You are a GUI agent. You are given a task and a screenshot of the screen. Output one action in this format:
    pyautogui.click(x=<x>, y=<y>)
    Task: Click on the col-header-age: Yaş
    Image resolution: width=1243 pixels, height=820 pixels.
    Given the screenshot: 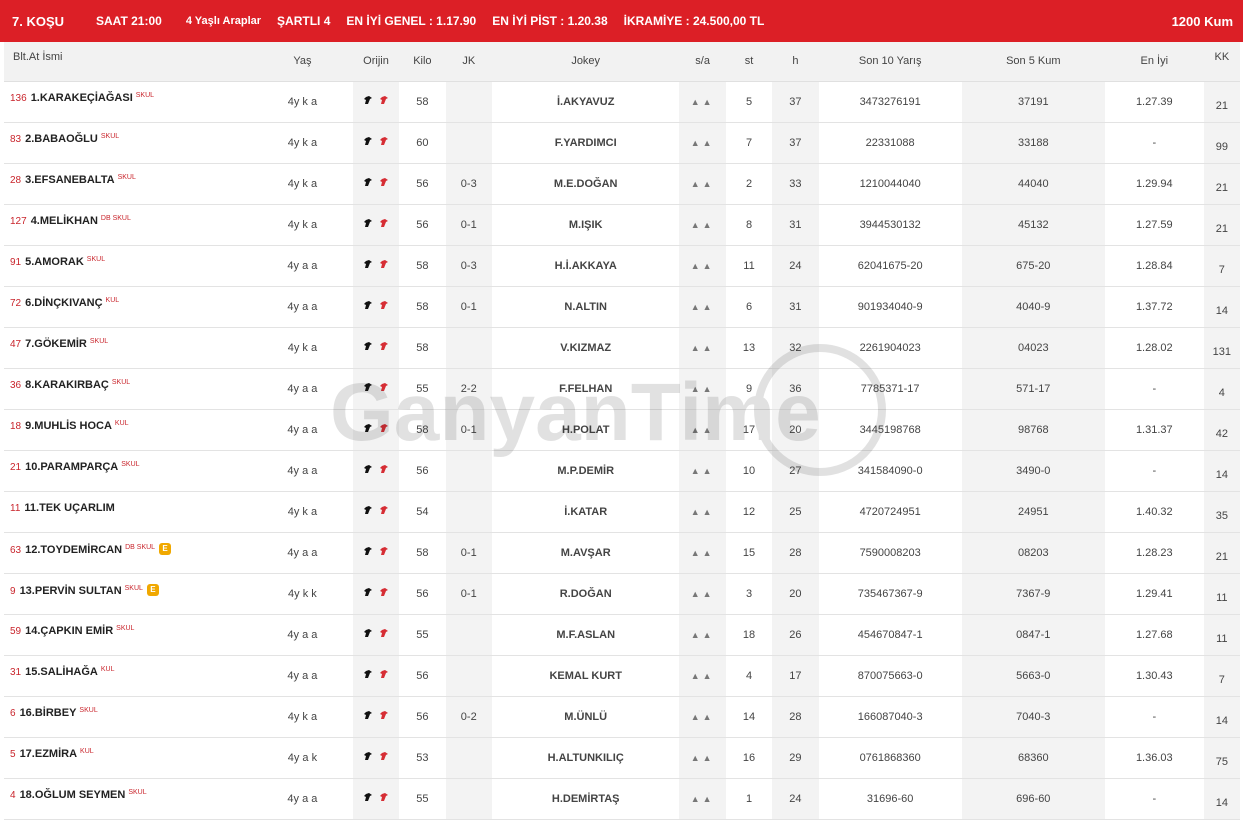 What is the action you would take?
    pyautogui.click(x=302, y=62)
    